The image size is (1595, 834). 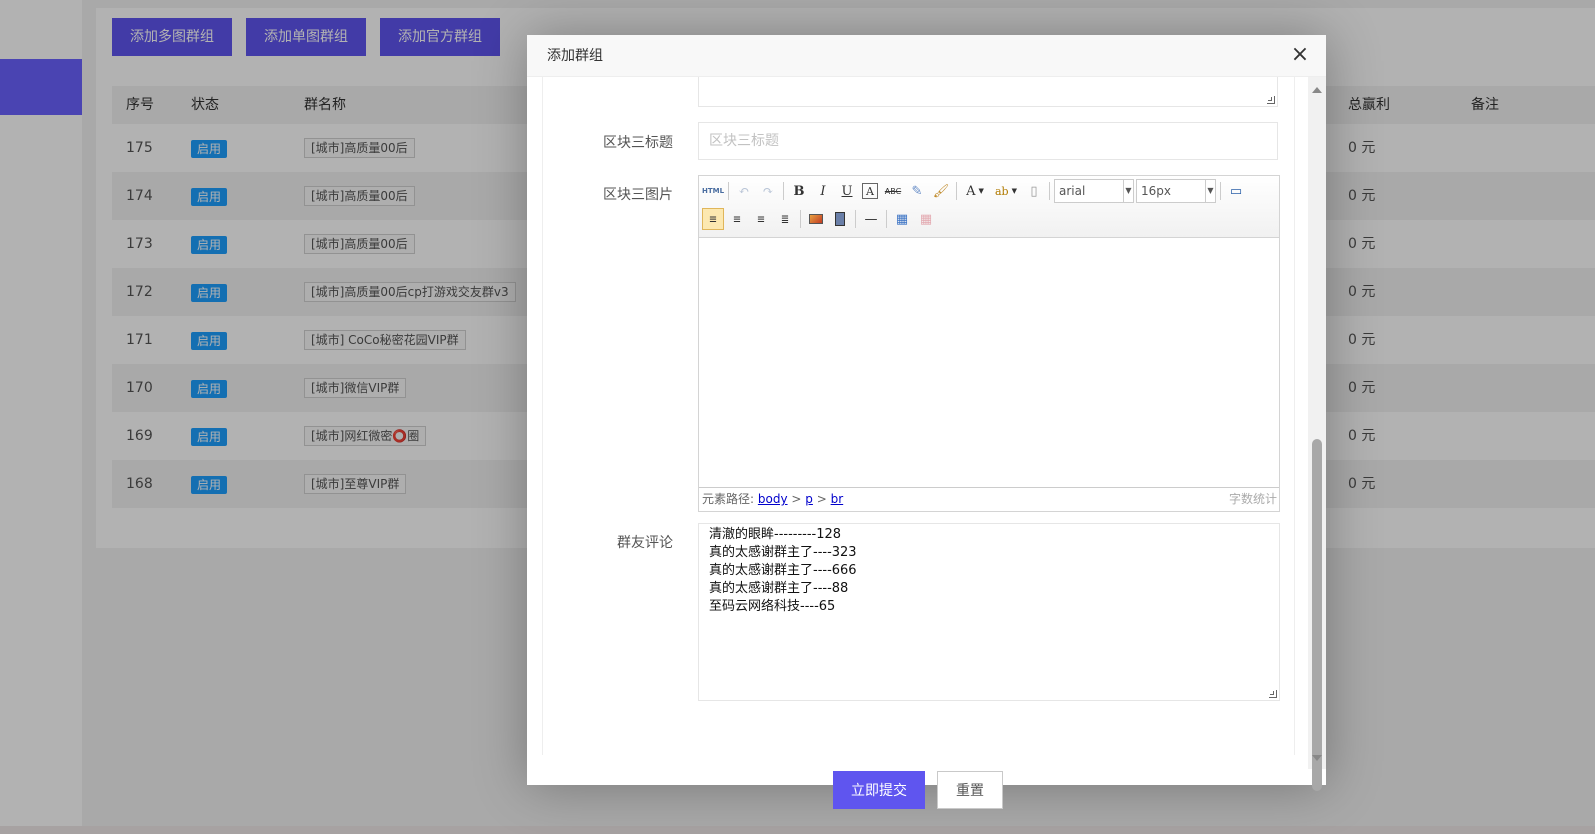 What do you see at coordinates (1317, 434) in the screenshot?
I see `modal-scrollbar` at bounding box center [1317, 434].